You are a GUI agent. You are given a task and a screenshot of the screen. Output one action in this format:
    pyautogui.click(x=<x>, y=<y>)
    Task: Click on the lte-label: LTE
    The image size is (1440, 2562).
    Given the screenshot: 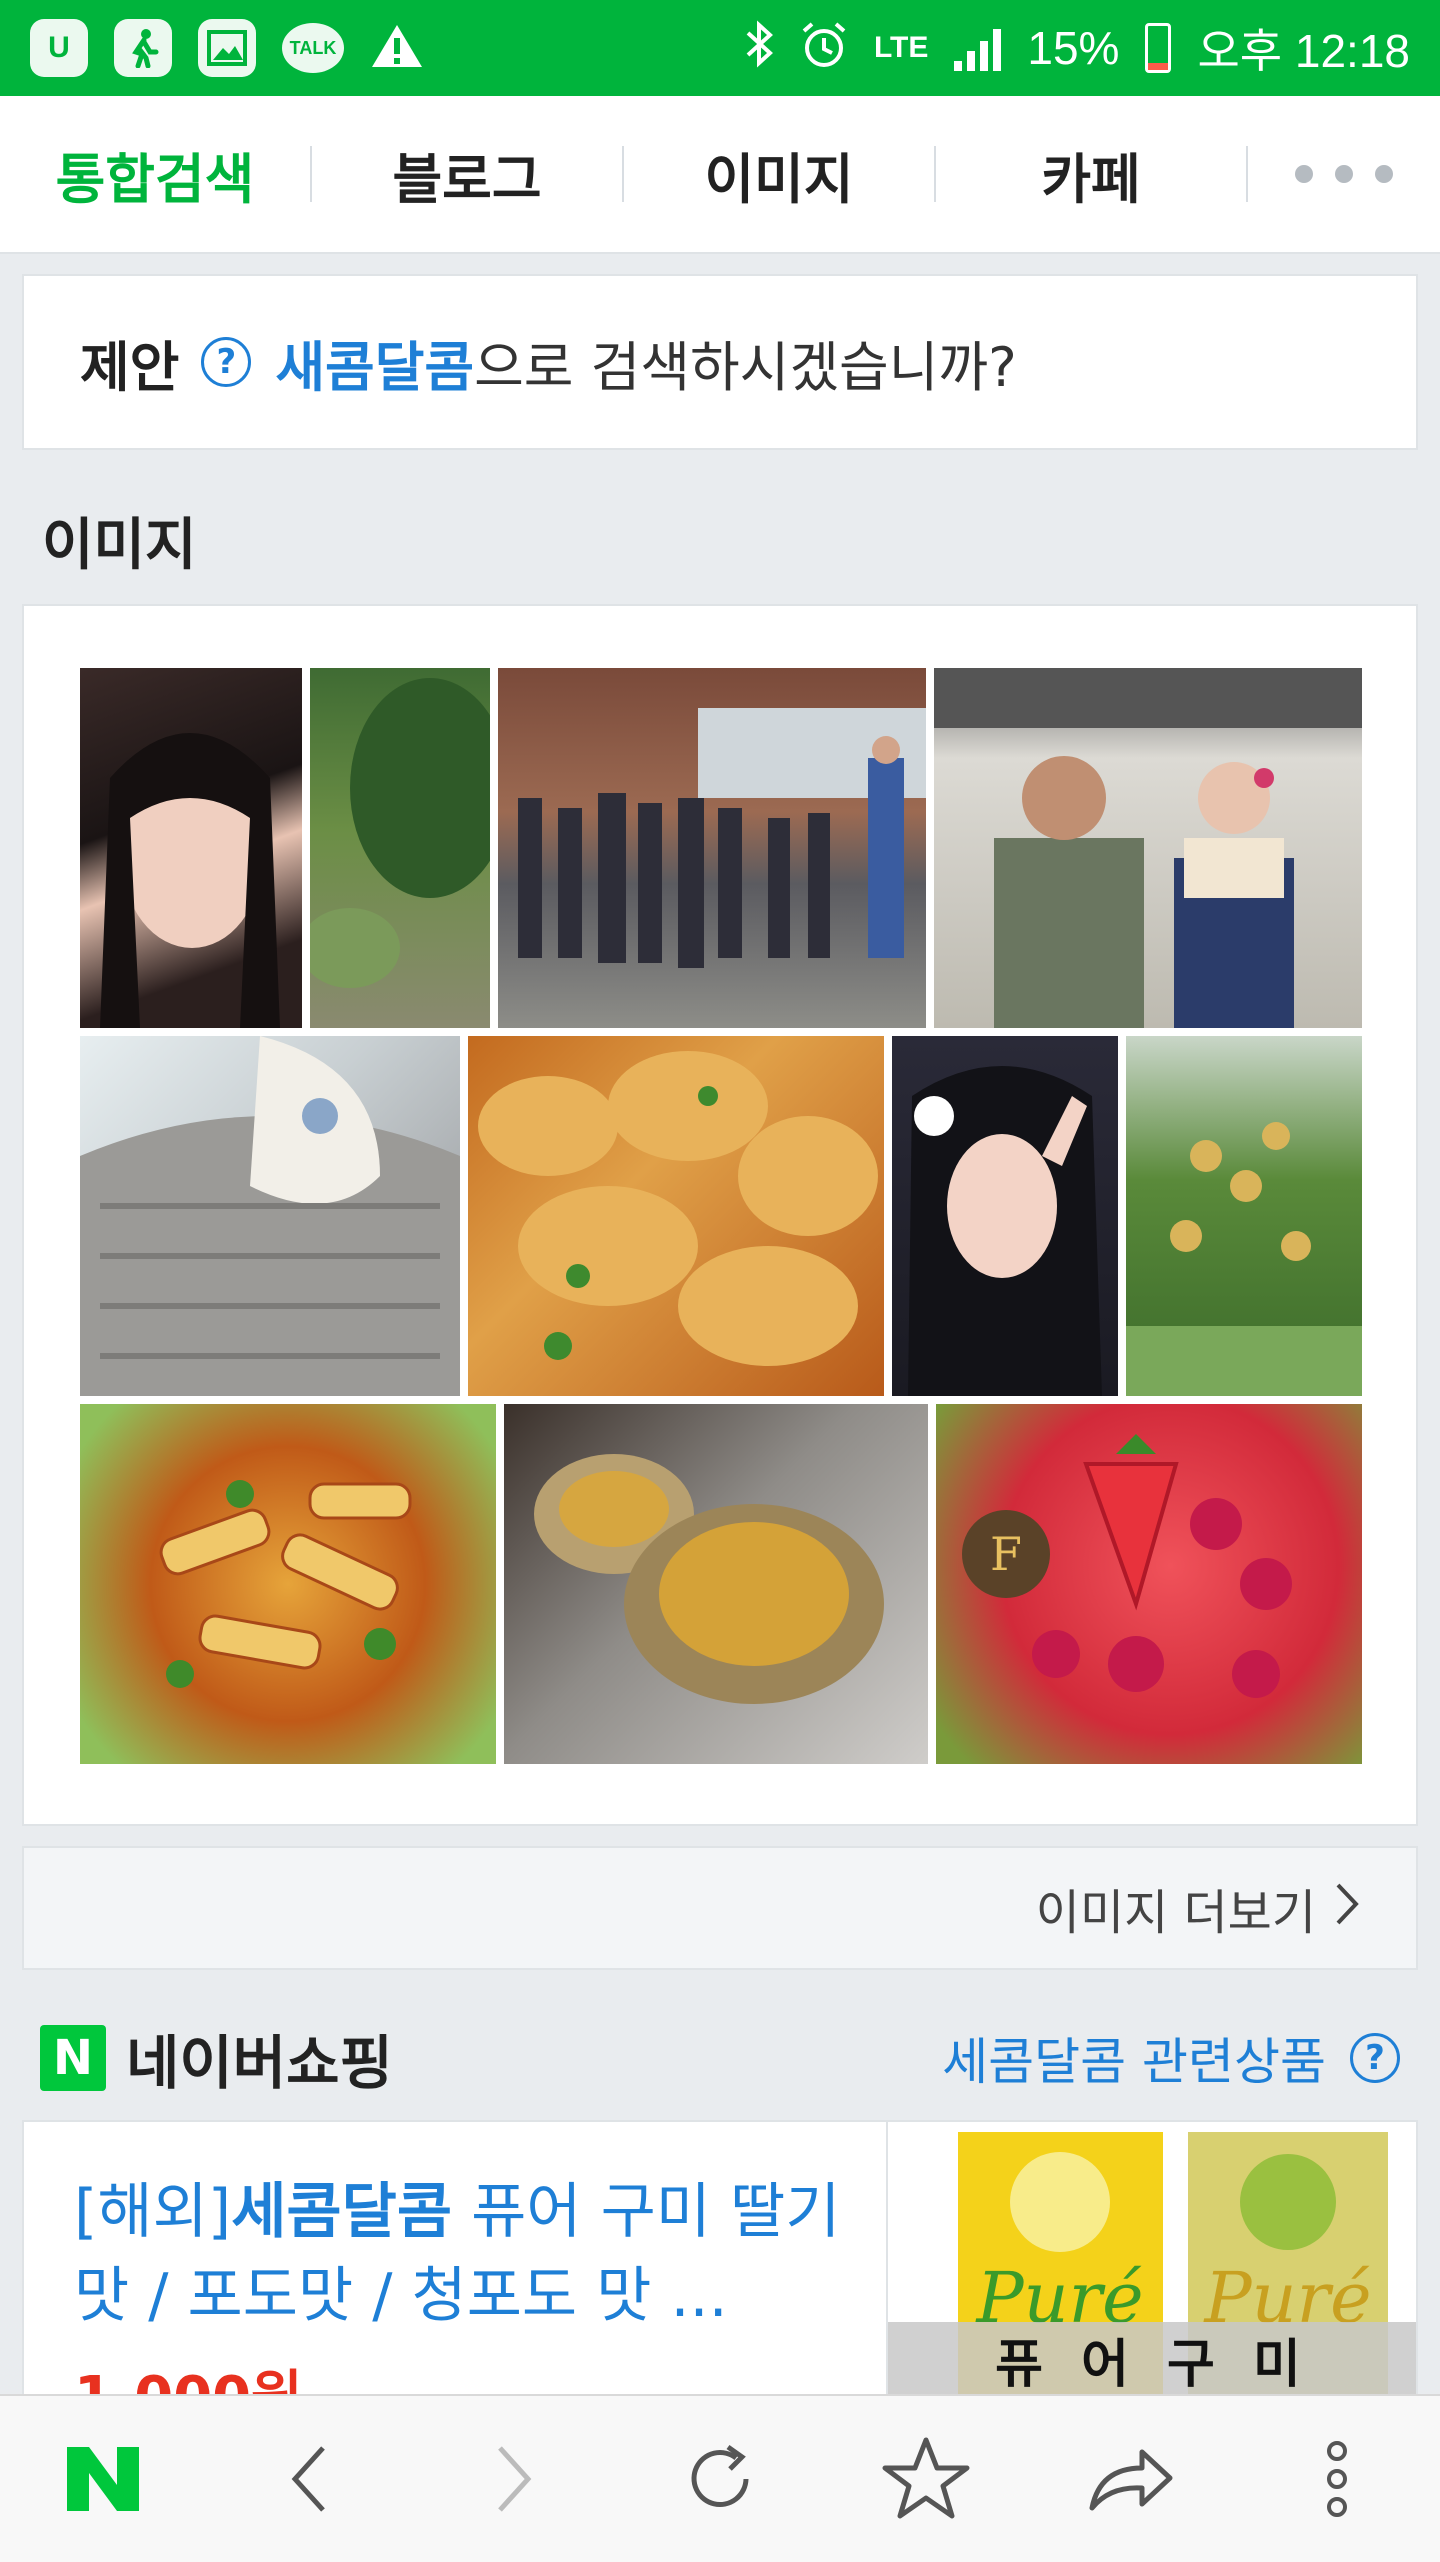 What is the action you would take?
    pyautogui.click(x=901, y=47)
    